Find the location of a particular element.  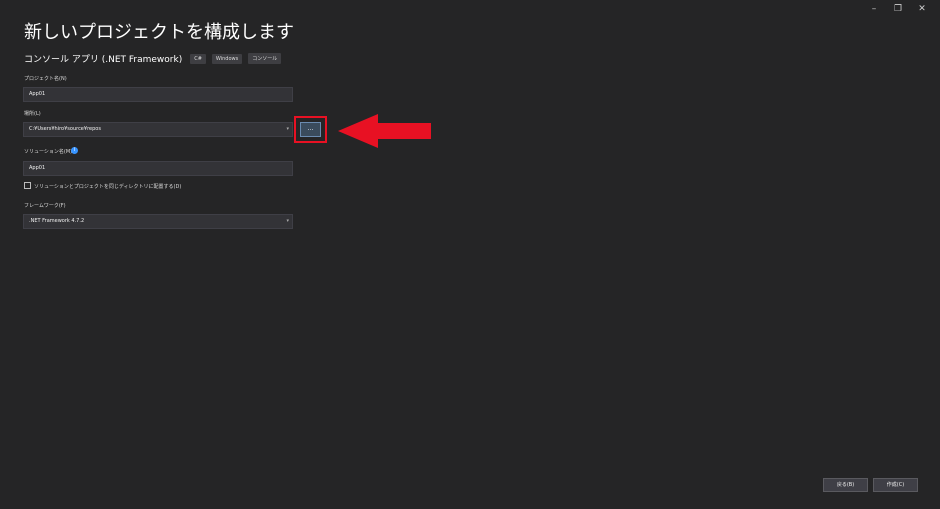

window-controls: – ❐ ✕ is located at coordinates (898, 9).